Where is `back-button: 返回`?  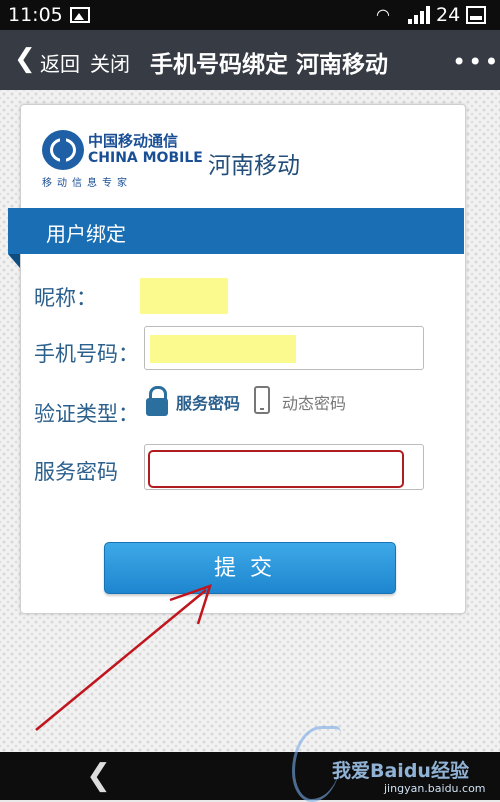
back-button: 返回 is located at coordinates (60, 62).